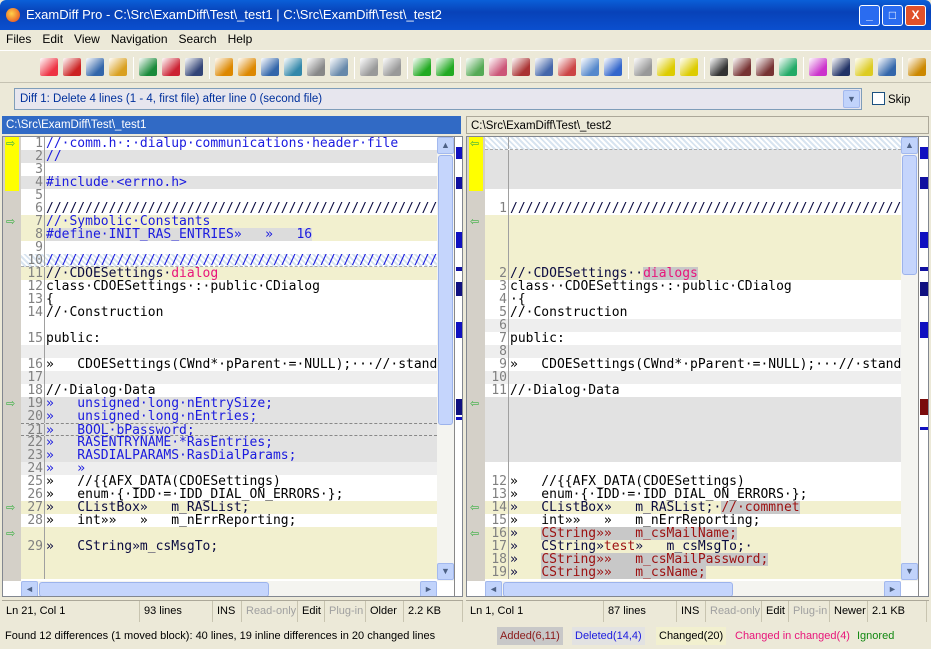 Image resolution: width=931 pixels, height=649 pixels. I want to click on right-vertical-scrollbar: ▲ ▼, so click(909, 359).